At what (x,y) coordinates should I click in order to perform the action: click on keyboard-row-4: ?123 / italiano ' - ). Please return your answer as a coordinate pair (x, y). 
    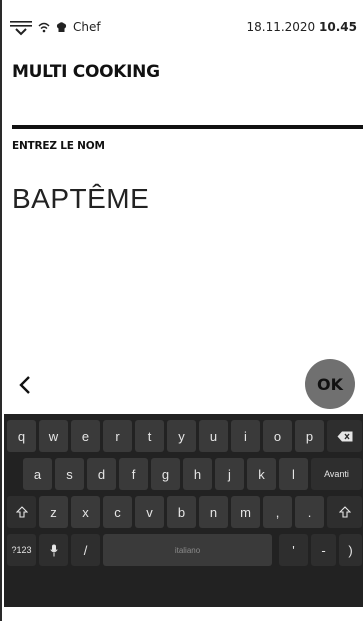
    Looking at the image, I should click on (183, 550).